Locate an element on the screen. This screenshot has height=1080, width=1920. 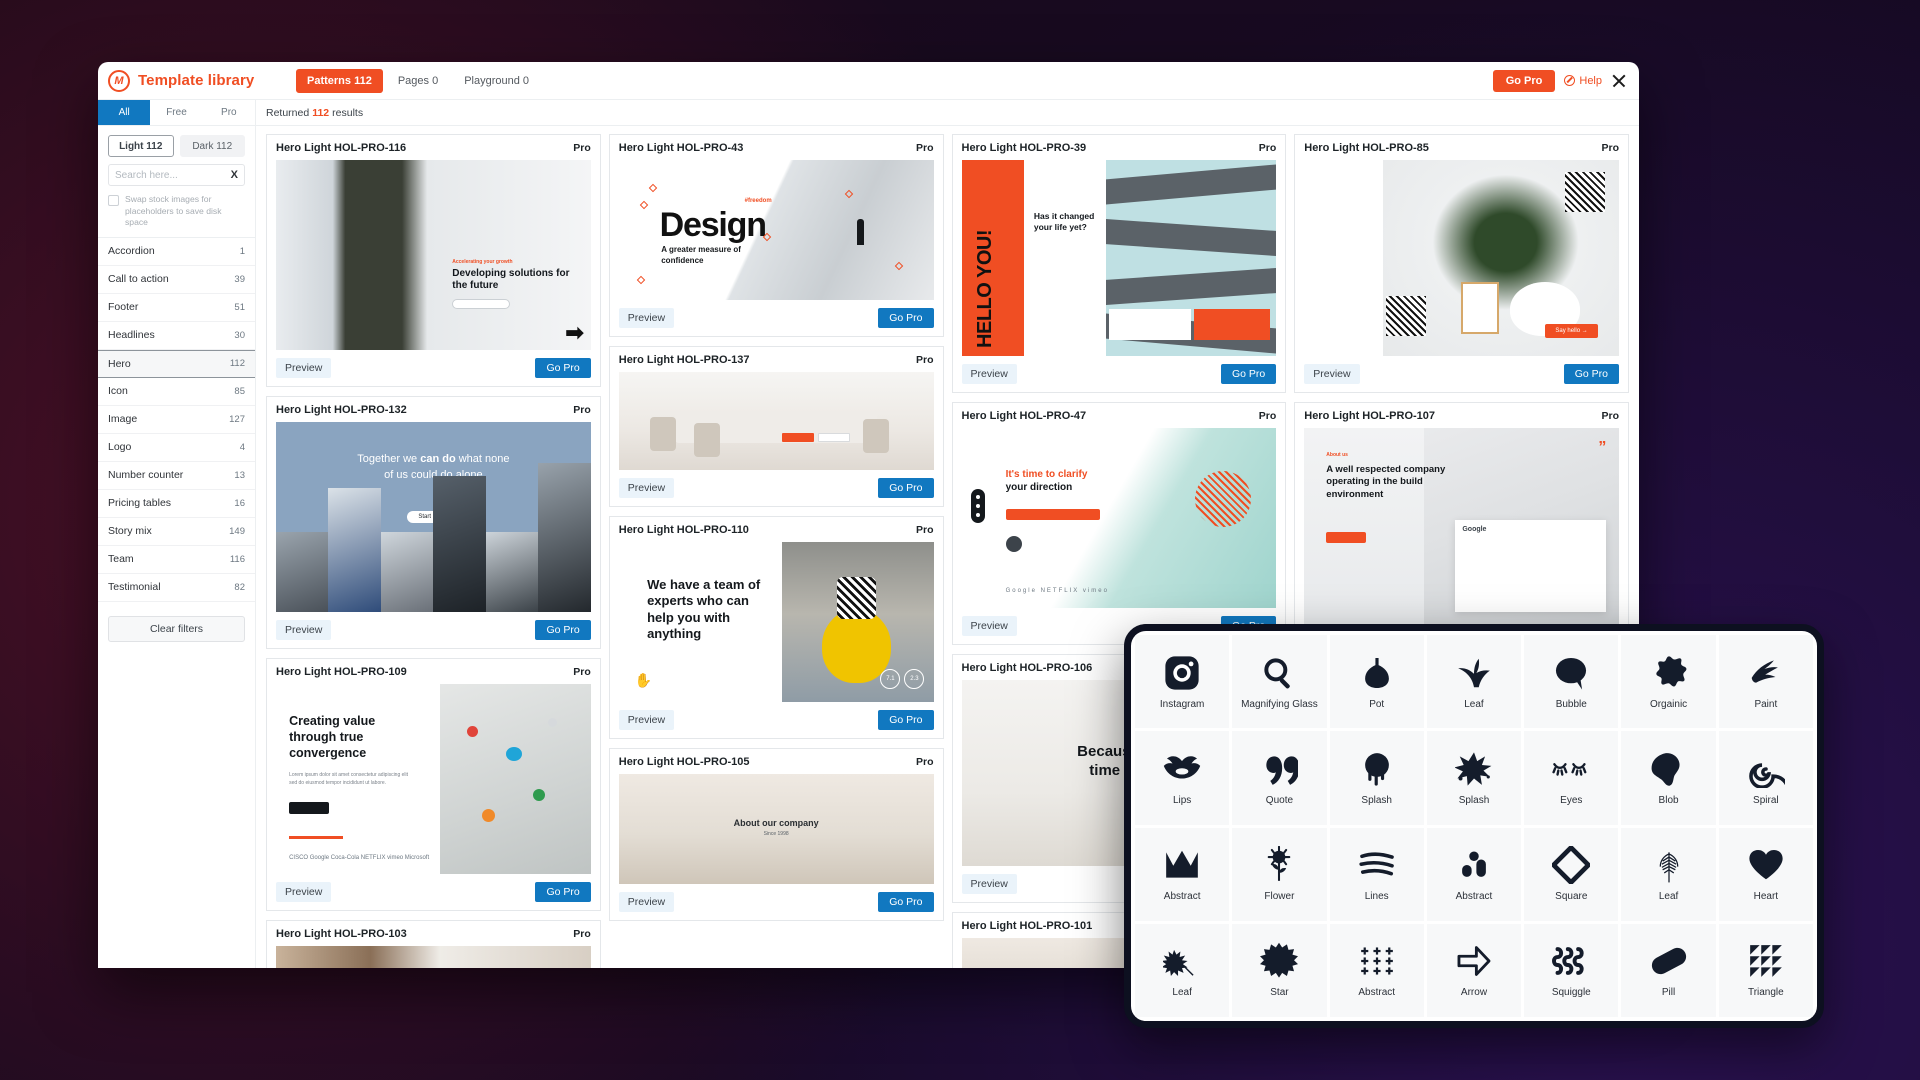
icon-cell-magnifying-glass: Magnifying Glass is located at coordinates (1279, 682).